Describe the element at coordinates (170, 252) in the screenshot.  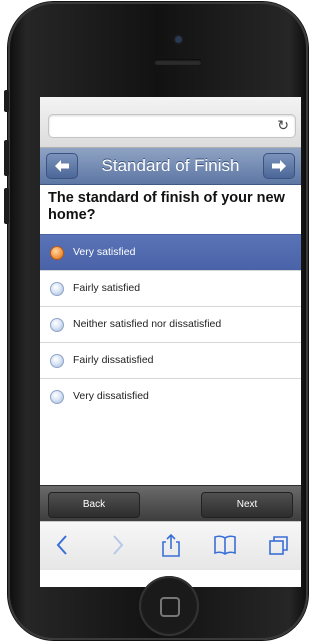
I see `option-very-satisfied: Very satisfied` at that location.